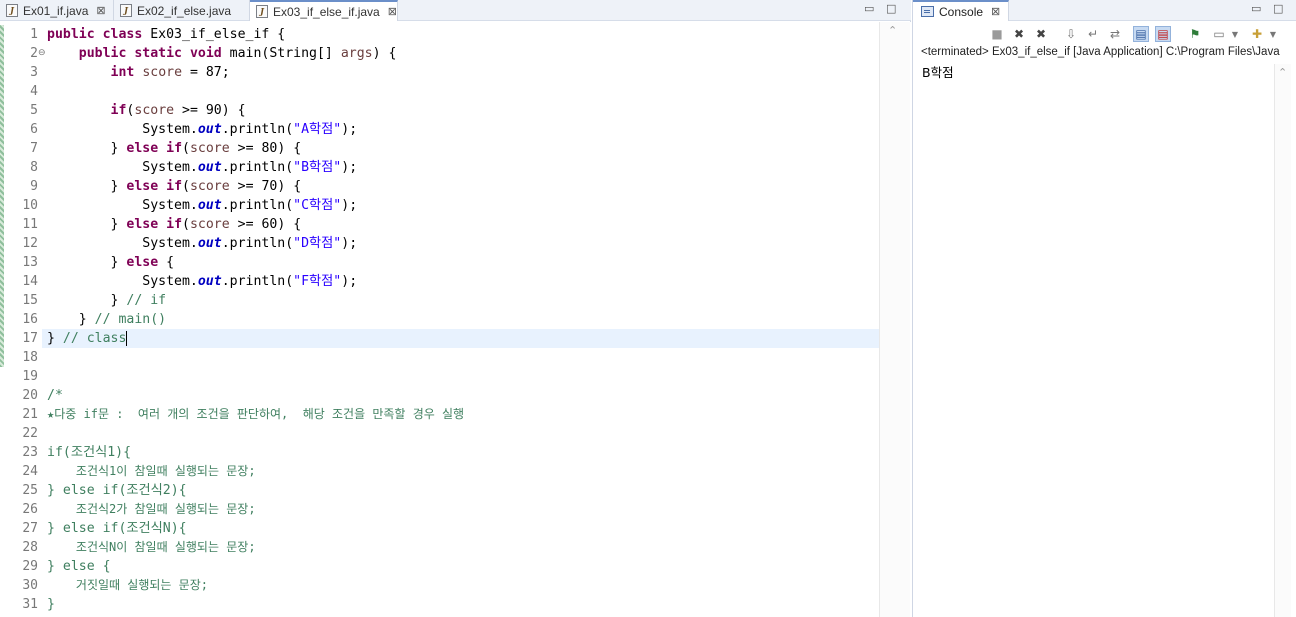 The width and height of the screenshot is (1296, 617). Describe the element at coordinates (30, 395) in the screenshot. I see `line-number: 20` at that location.